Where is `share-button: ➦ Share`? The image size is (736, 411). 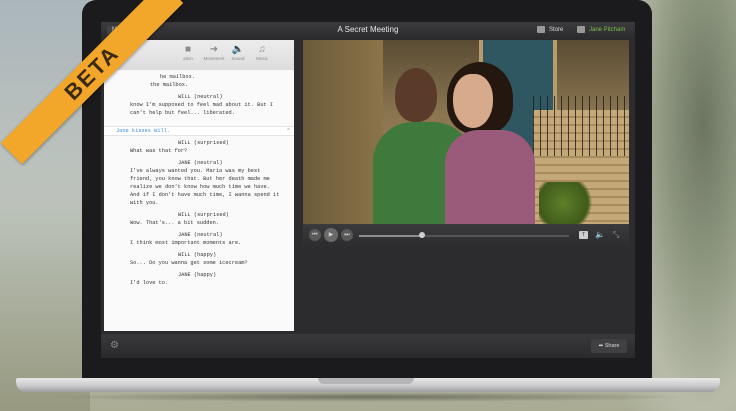 share-button: ➦ Share is located at coordinates (609, 346).